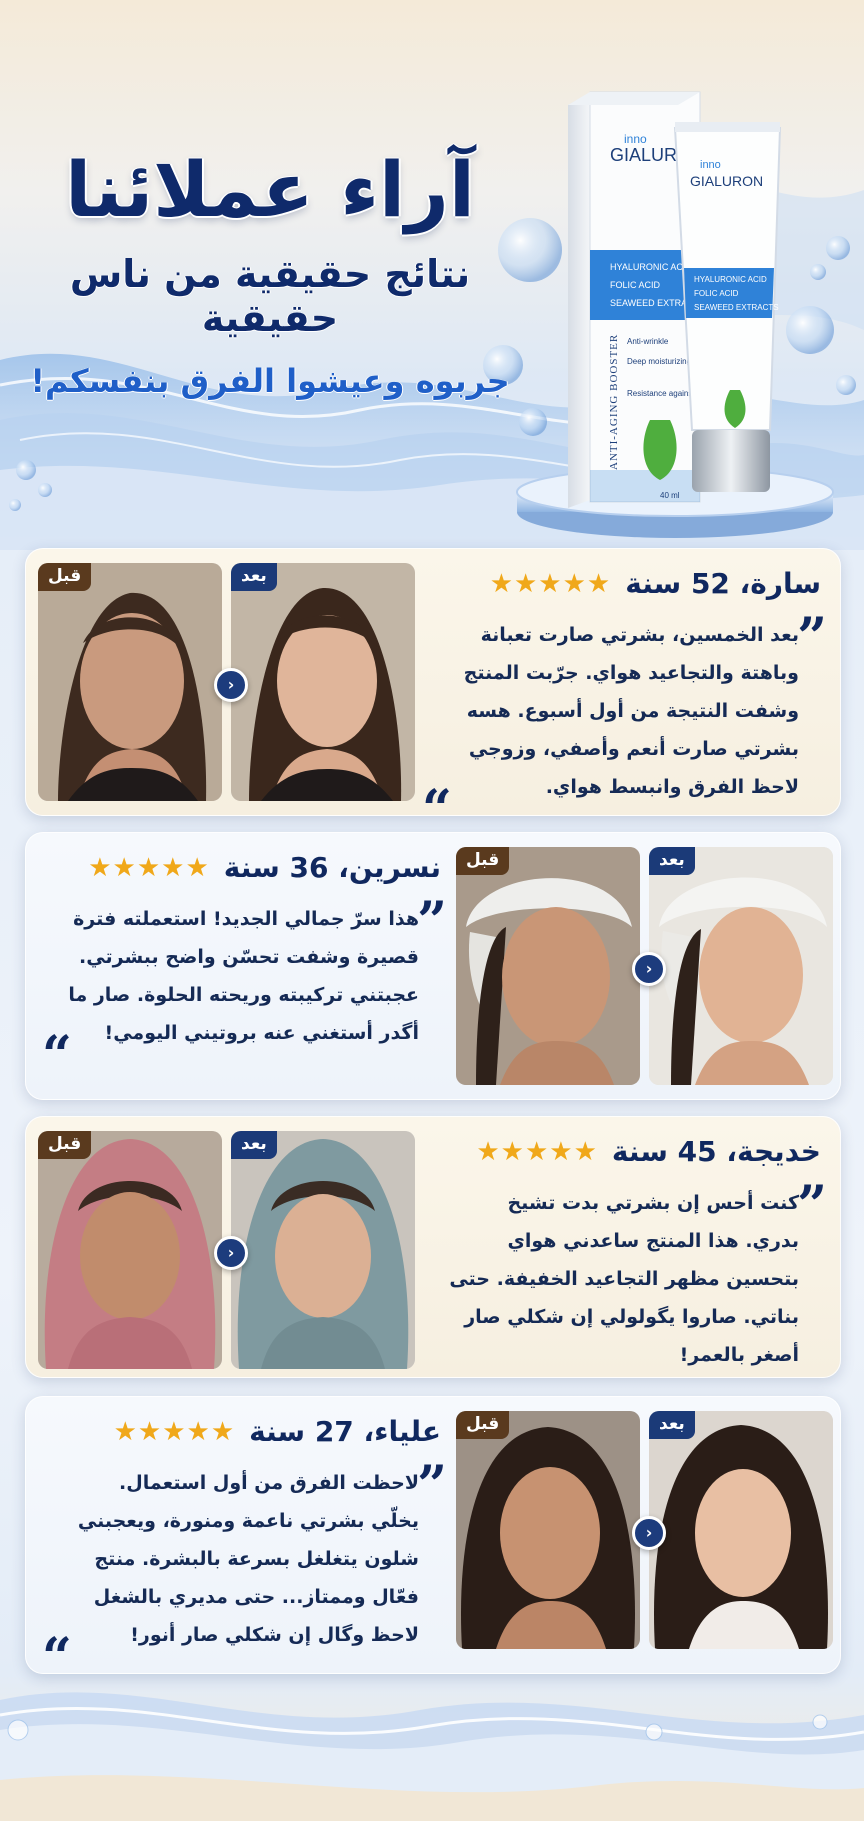 The width and height of the screenshot is (864, 1821). Describe the element at coordinates (332, 867) in the screenshot. I see `reviewer-name: نسرين، 36 سنة` at that location.